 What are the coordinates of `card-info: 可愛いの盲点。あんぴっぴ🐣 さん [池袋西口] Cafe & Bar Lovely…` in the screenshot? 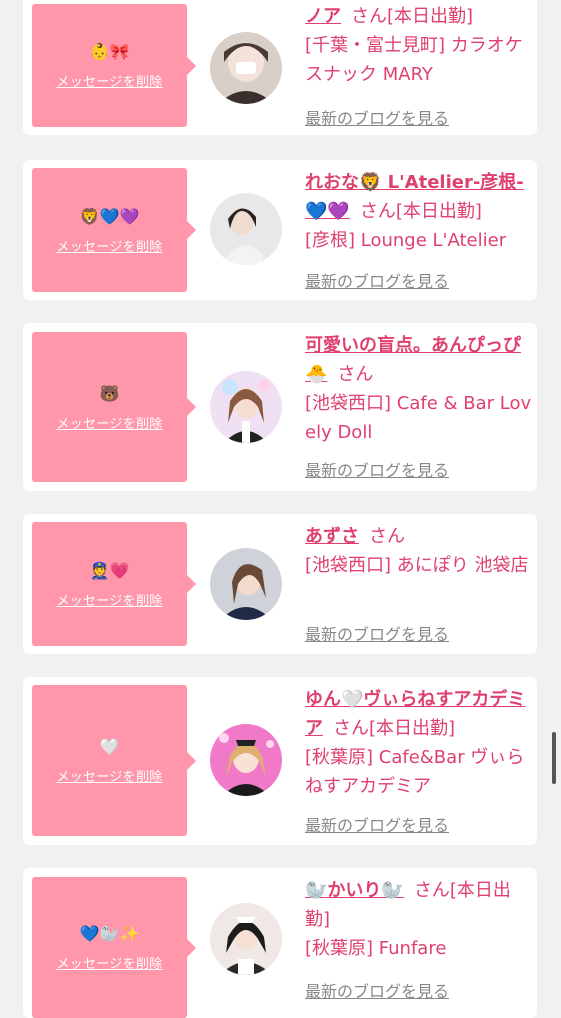 It's located at (419, 389).